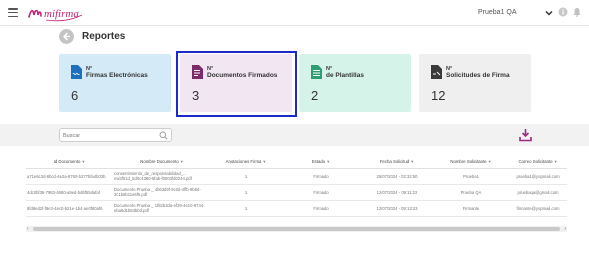 This screenshot has width=589, height=257. I want to click on search-input, so click(111, 135).